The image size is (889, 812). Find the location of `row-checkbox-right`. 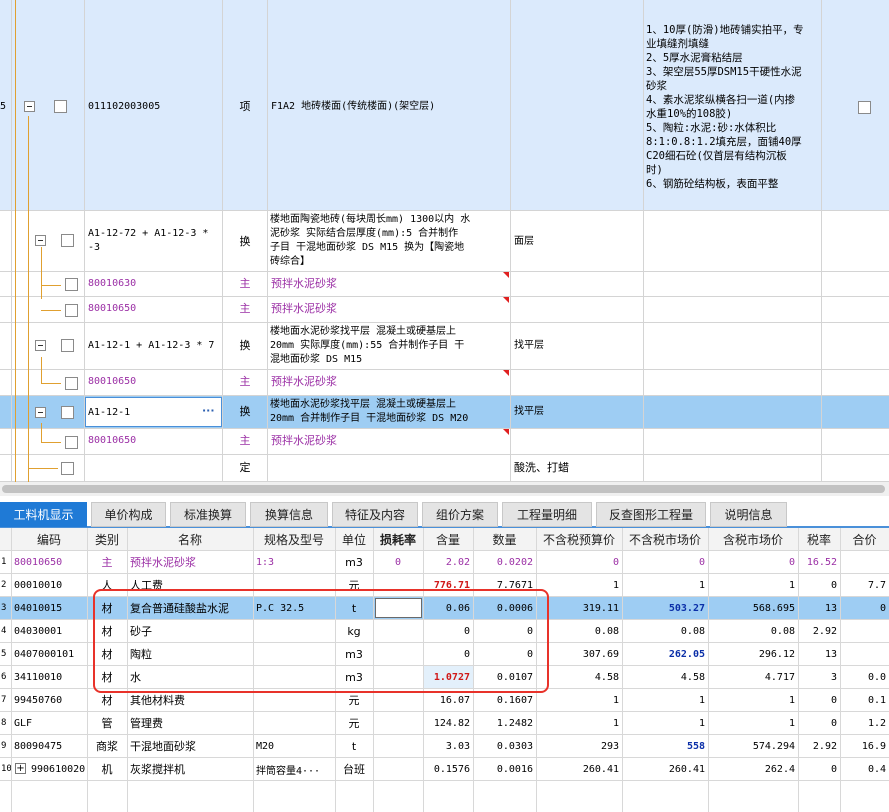

row-checkbox-right is located at coordinates (864, 107).